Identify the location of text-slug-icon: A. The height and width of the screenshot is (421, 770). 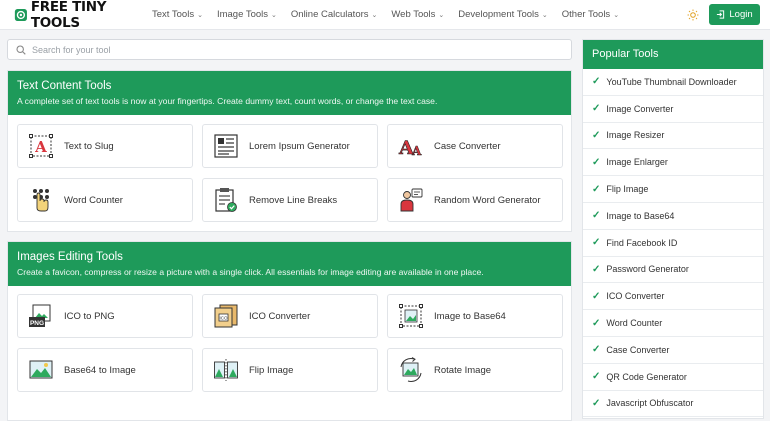
(41, 146).